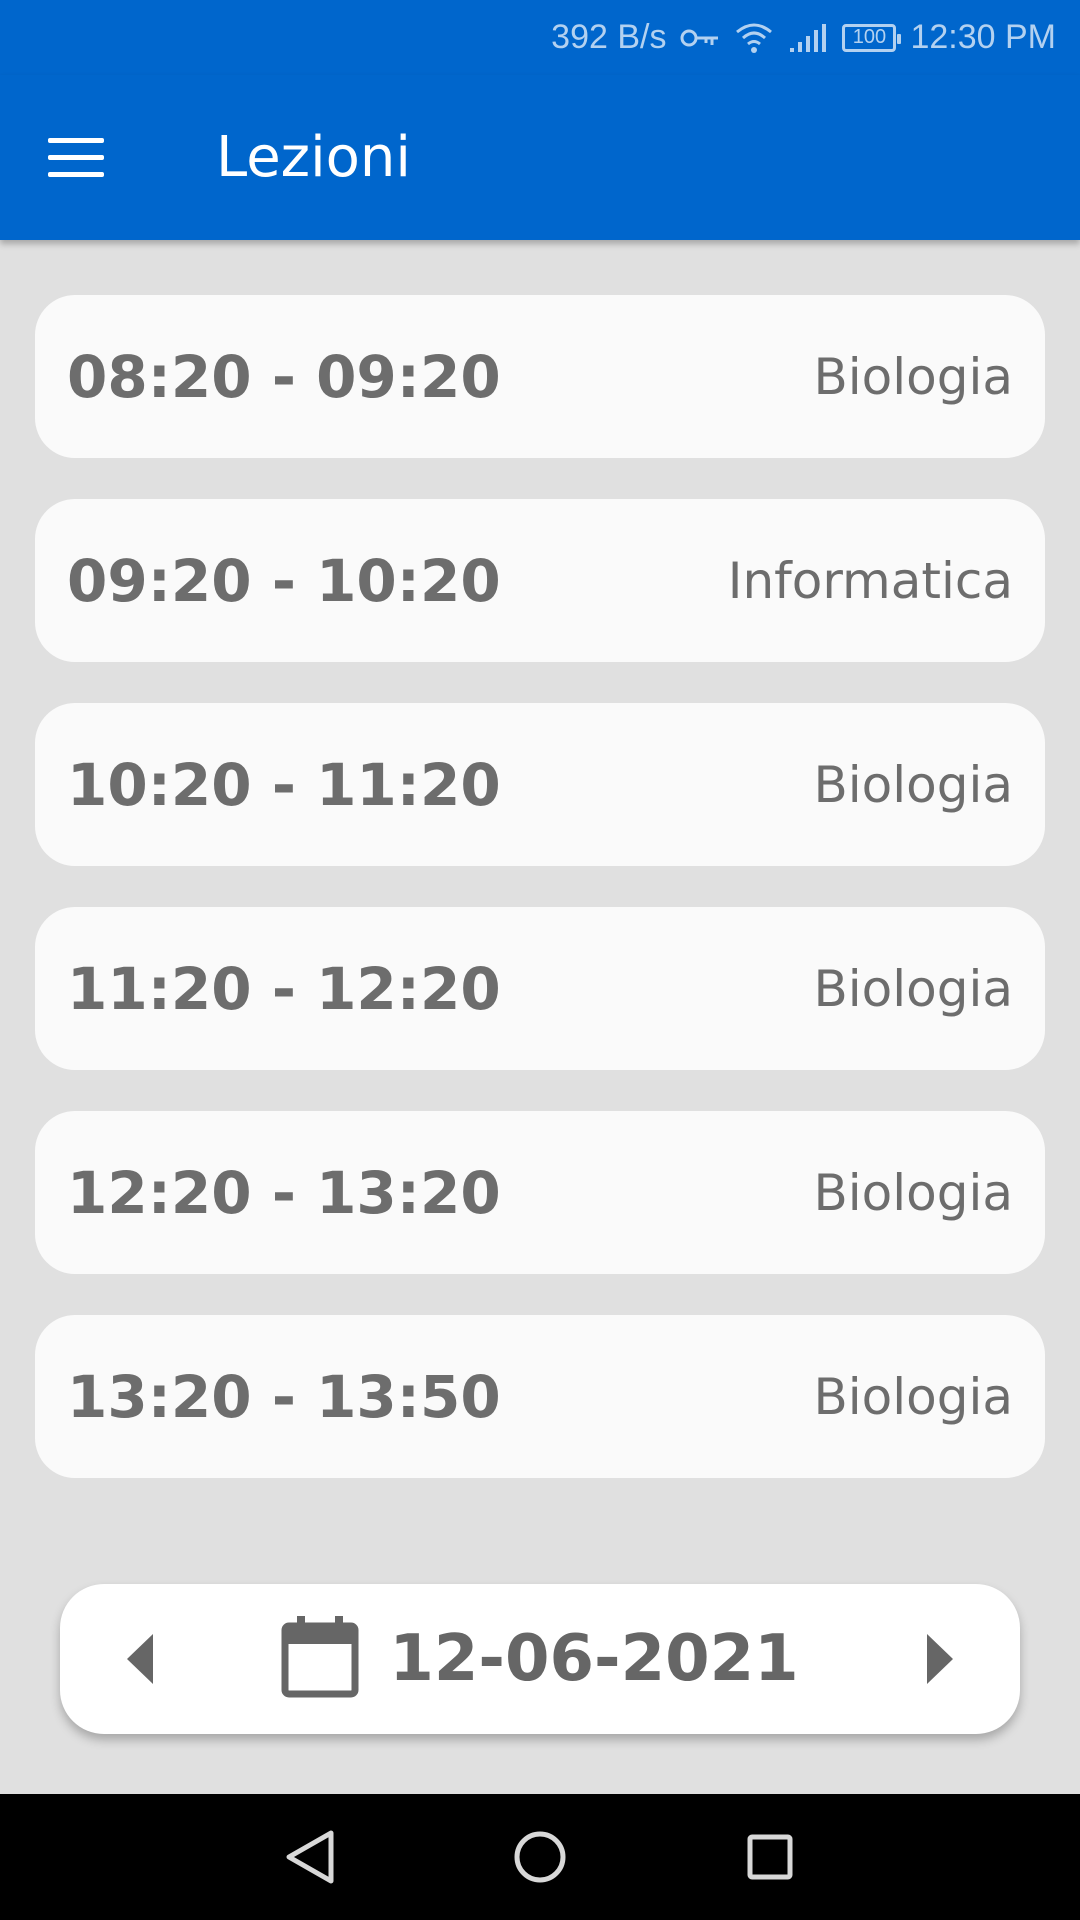  What do you see at coordinates (940, 1659) in the screenshot?
I see `next-arrow-icon` at bounding box center [940, 1659].